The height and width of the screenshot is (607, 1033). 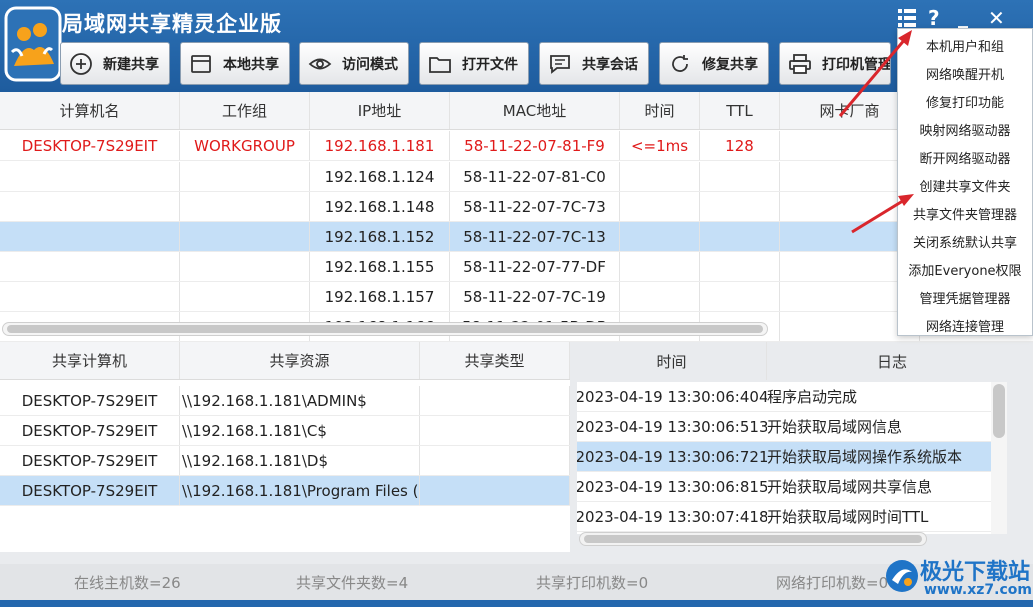 I want to click on log-hscroll-thumb, so click(x=753, y=539).